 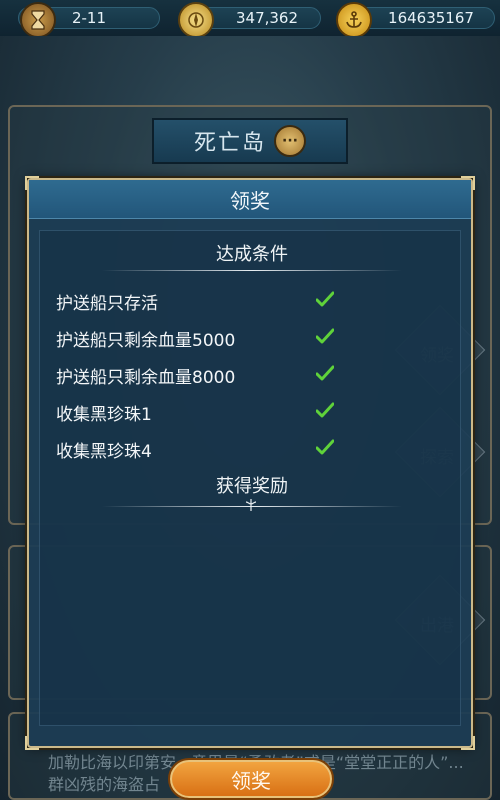 I want to click on claim-reward-button: 领奖, so click(x=251, y=779).